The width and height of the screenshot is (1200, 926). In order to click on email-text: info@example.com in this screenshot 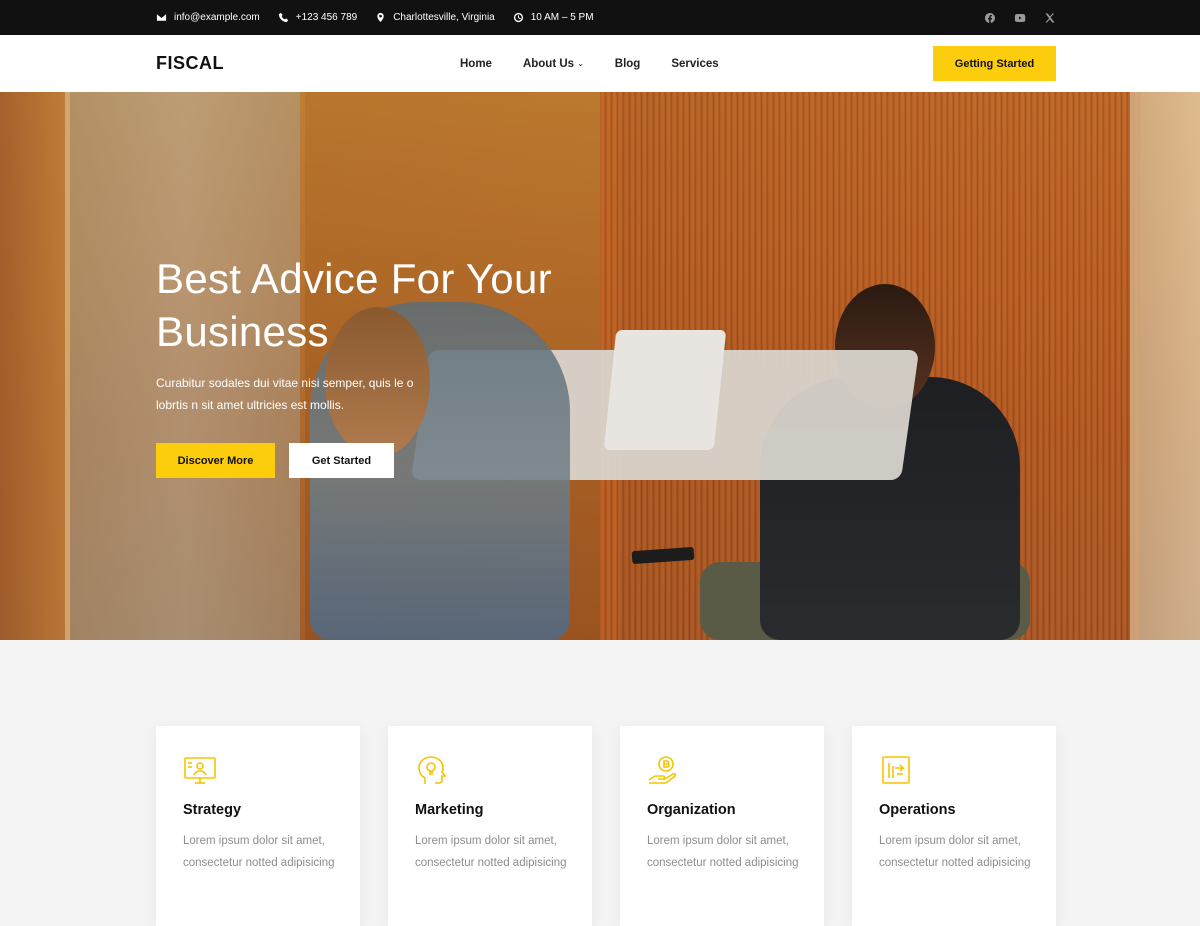, I will do `click(217, 17)`.